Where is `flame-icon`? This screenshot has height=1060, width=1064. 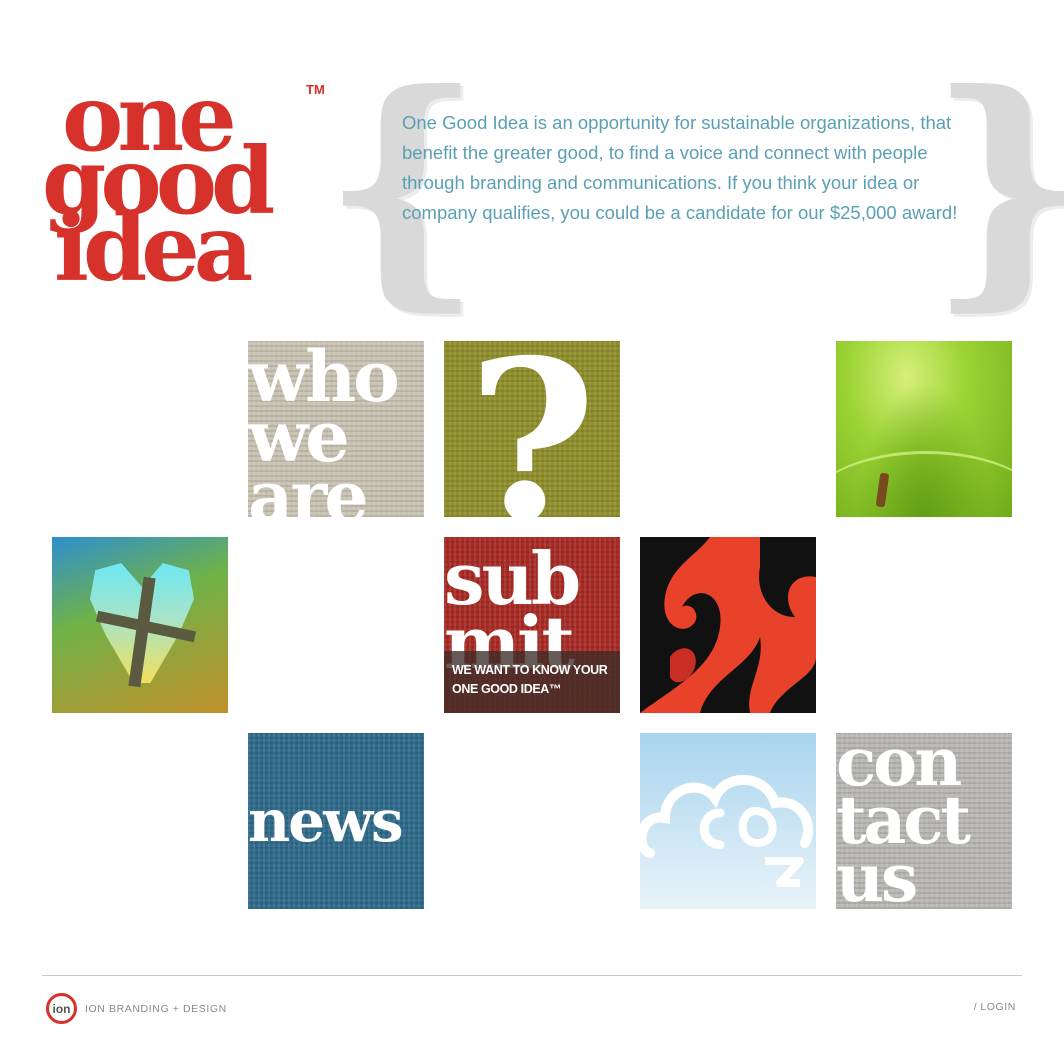
flame-icon is located at coordinates (728, 625).